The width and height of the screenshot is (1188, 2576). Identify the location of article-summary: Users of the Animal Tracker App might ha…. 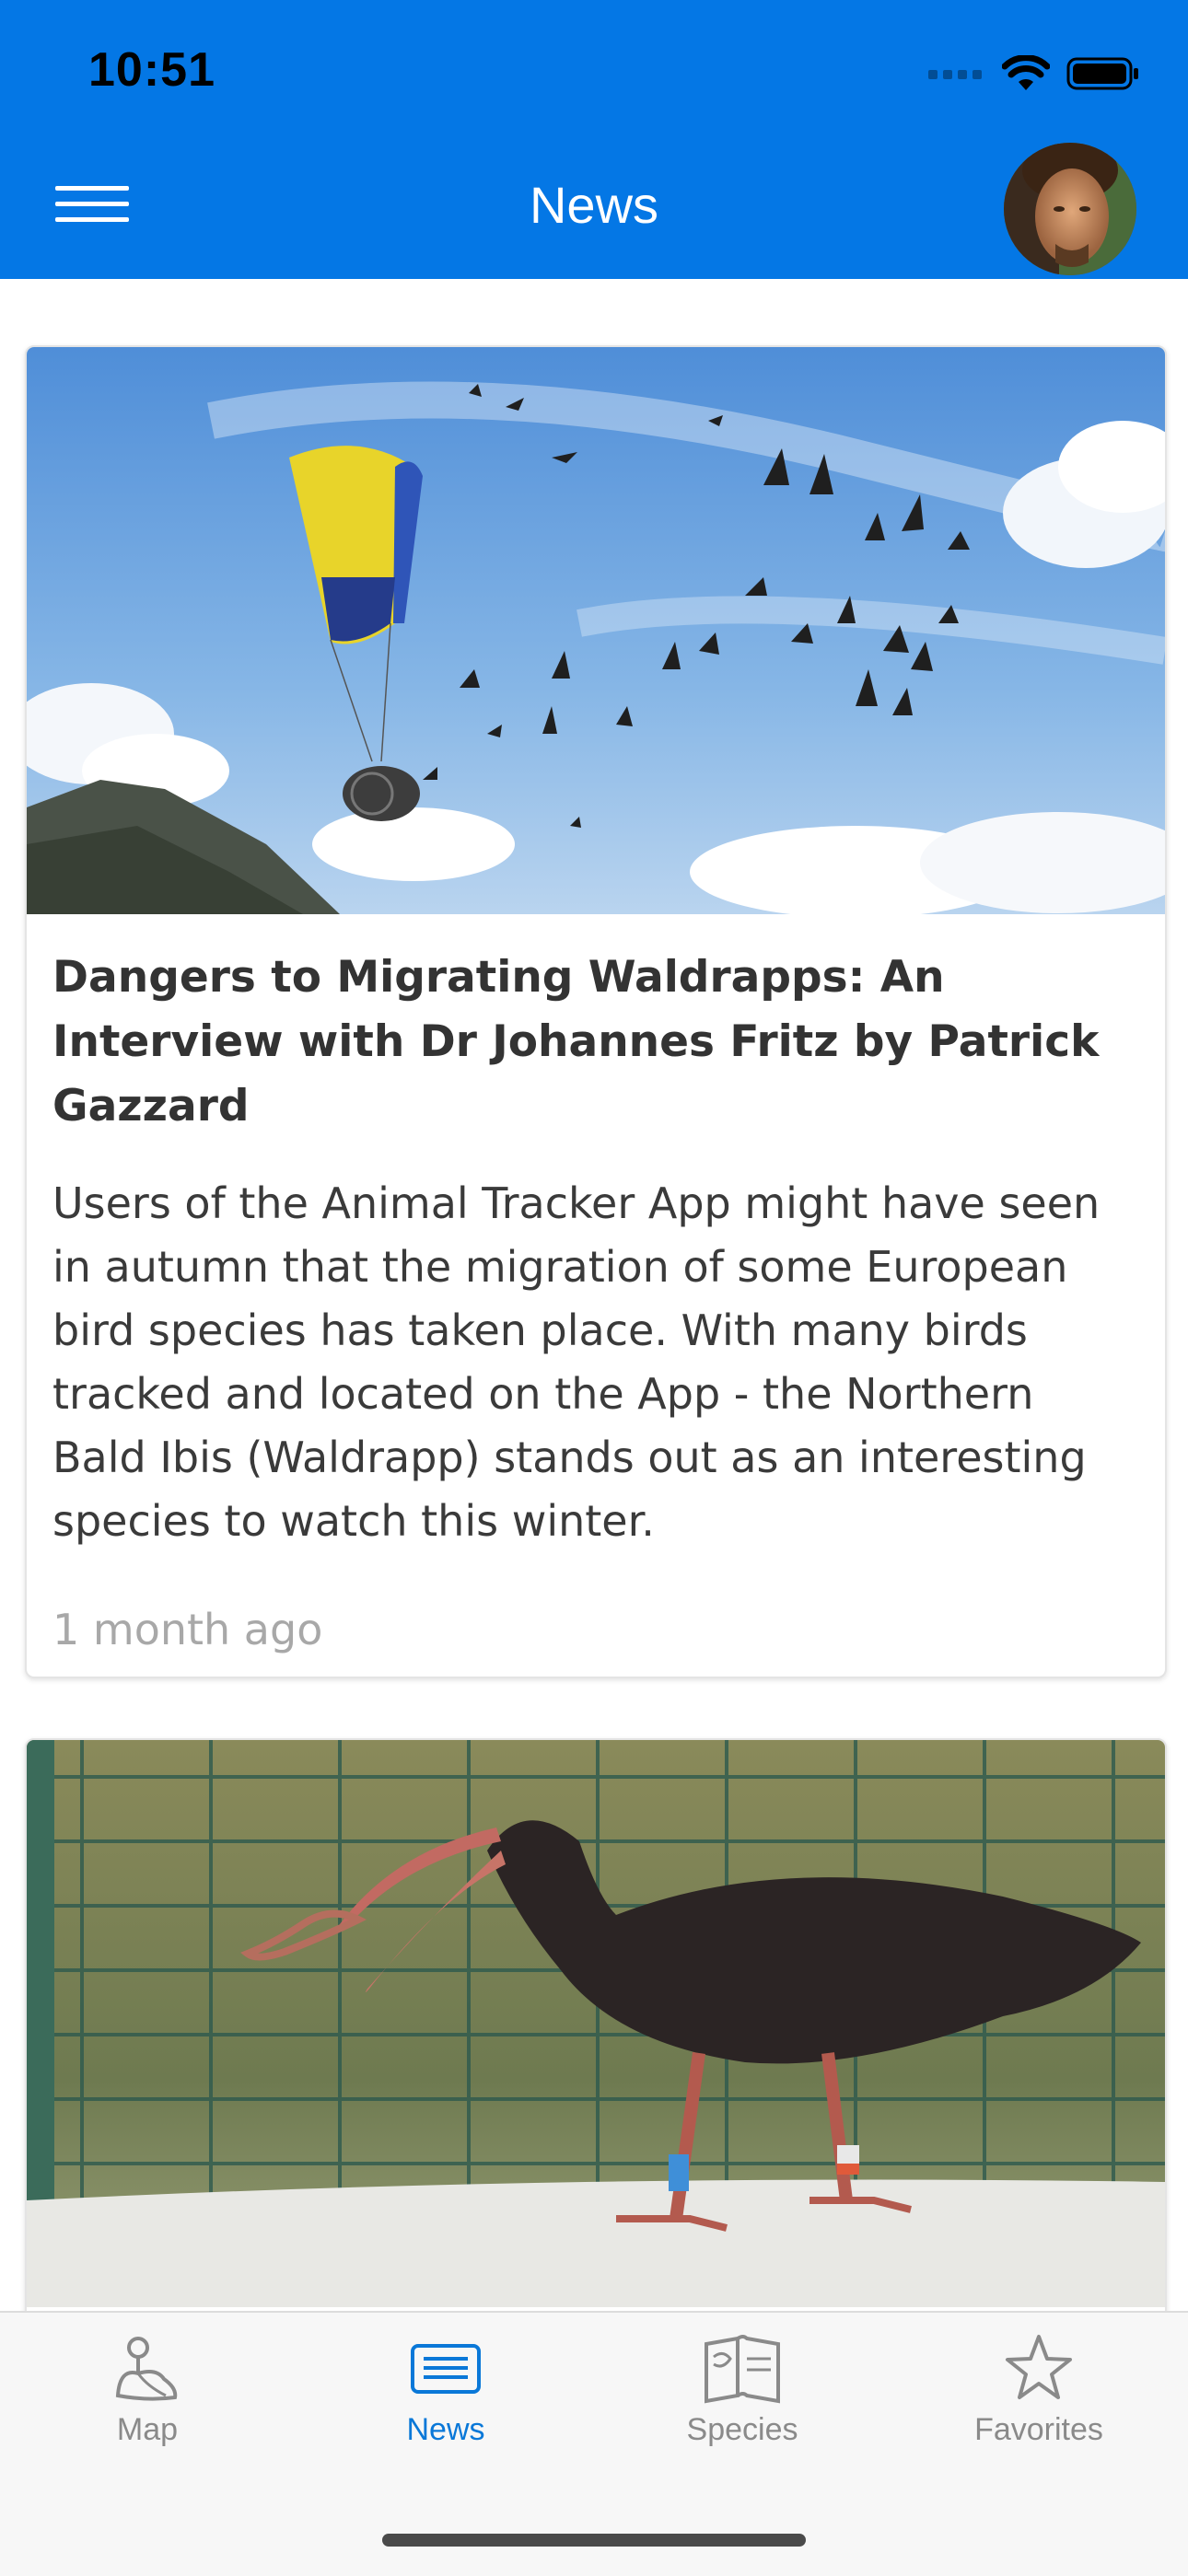
(576, 1362).